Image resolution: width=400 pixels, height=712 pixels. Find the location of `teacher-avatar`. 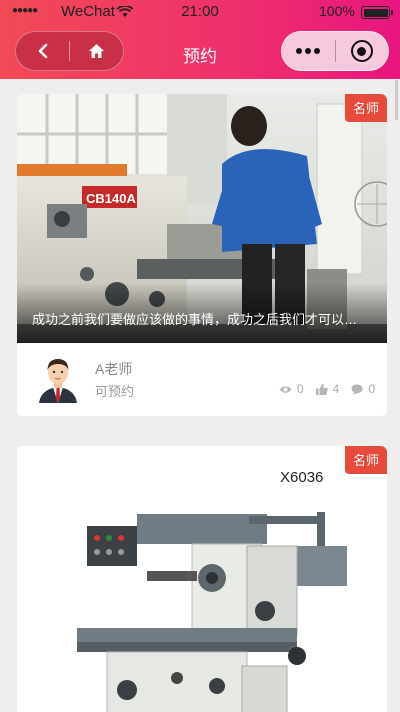

teacher-avatar is located at coordinates (58, 379).